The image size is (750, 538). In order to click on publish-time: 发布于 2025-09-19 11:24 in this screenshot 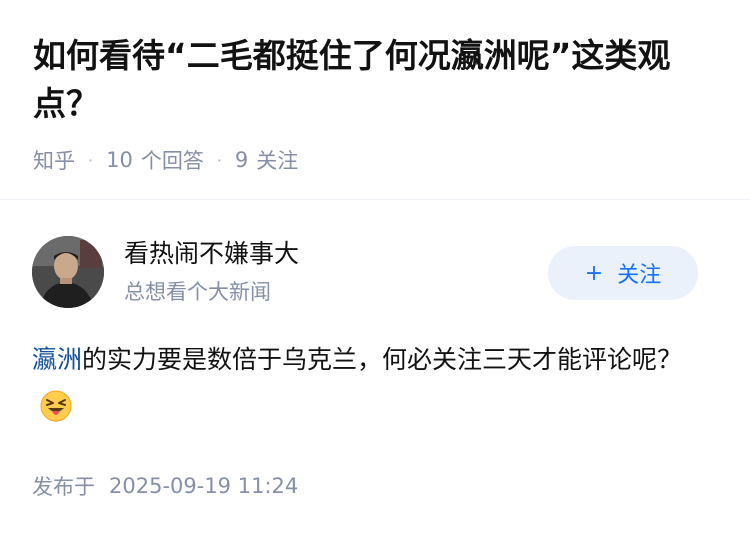, I will do `click(165, 486)`.